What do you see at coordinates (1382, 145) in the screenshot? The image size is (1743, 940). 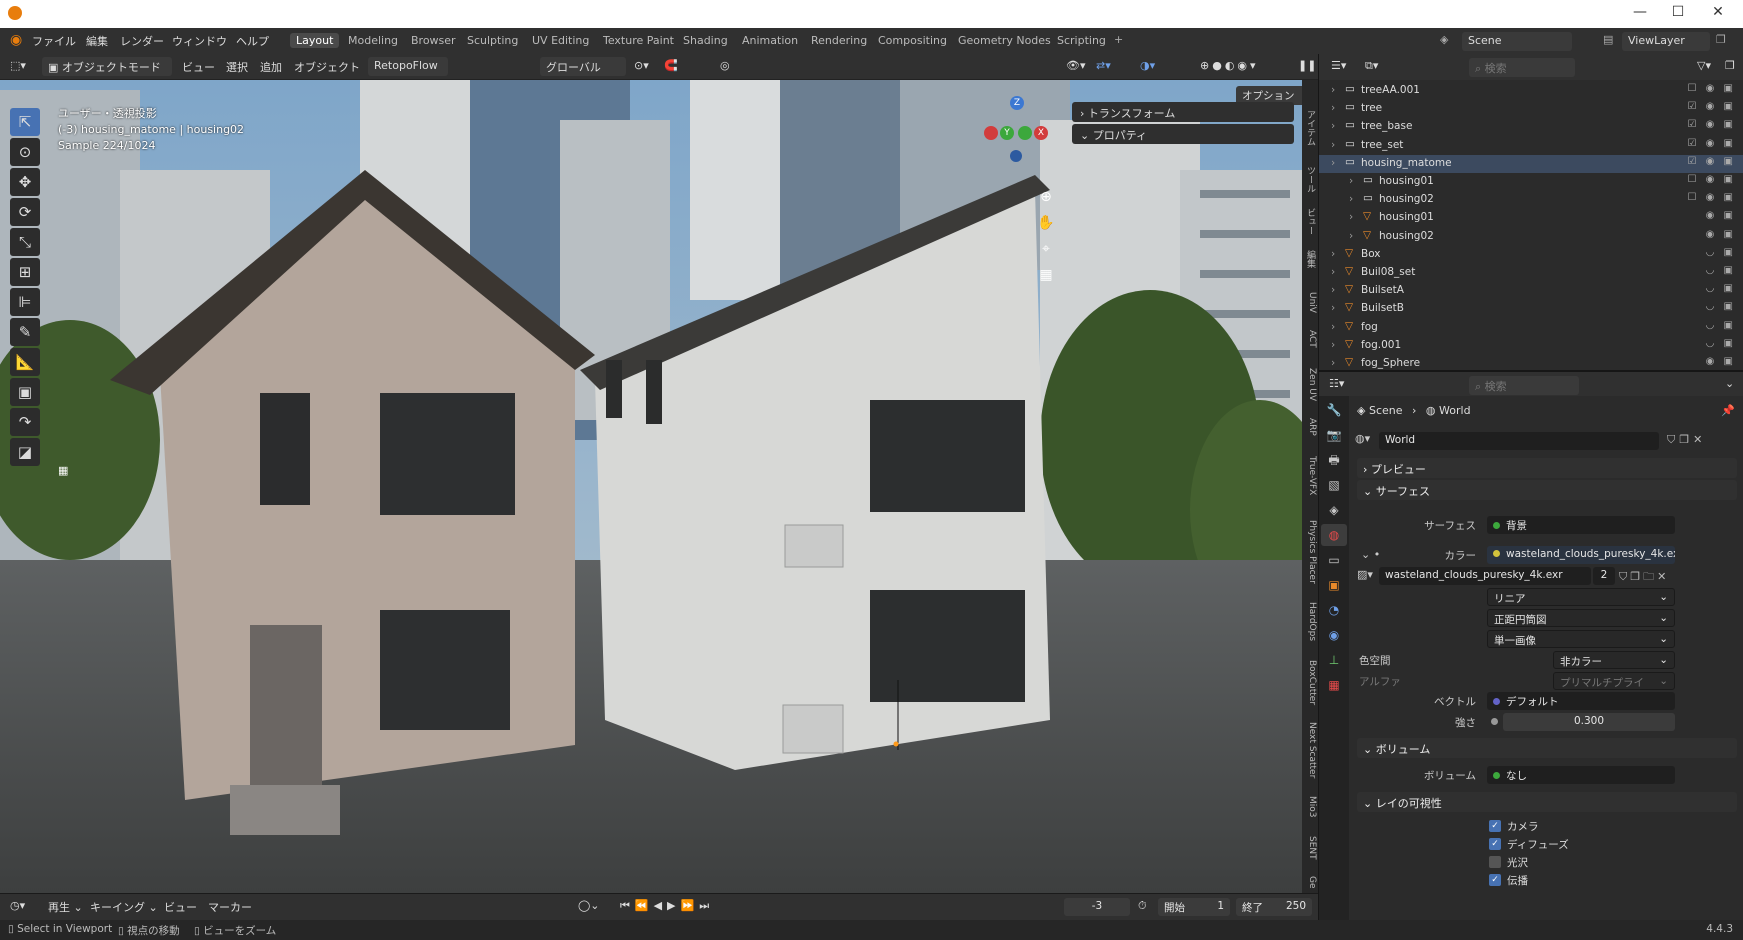 I see `outliner-item-name: tree_set` at bounding box center [1382, 145].